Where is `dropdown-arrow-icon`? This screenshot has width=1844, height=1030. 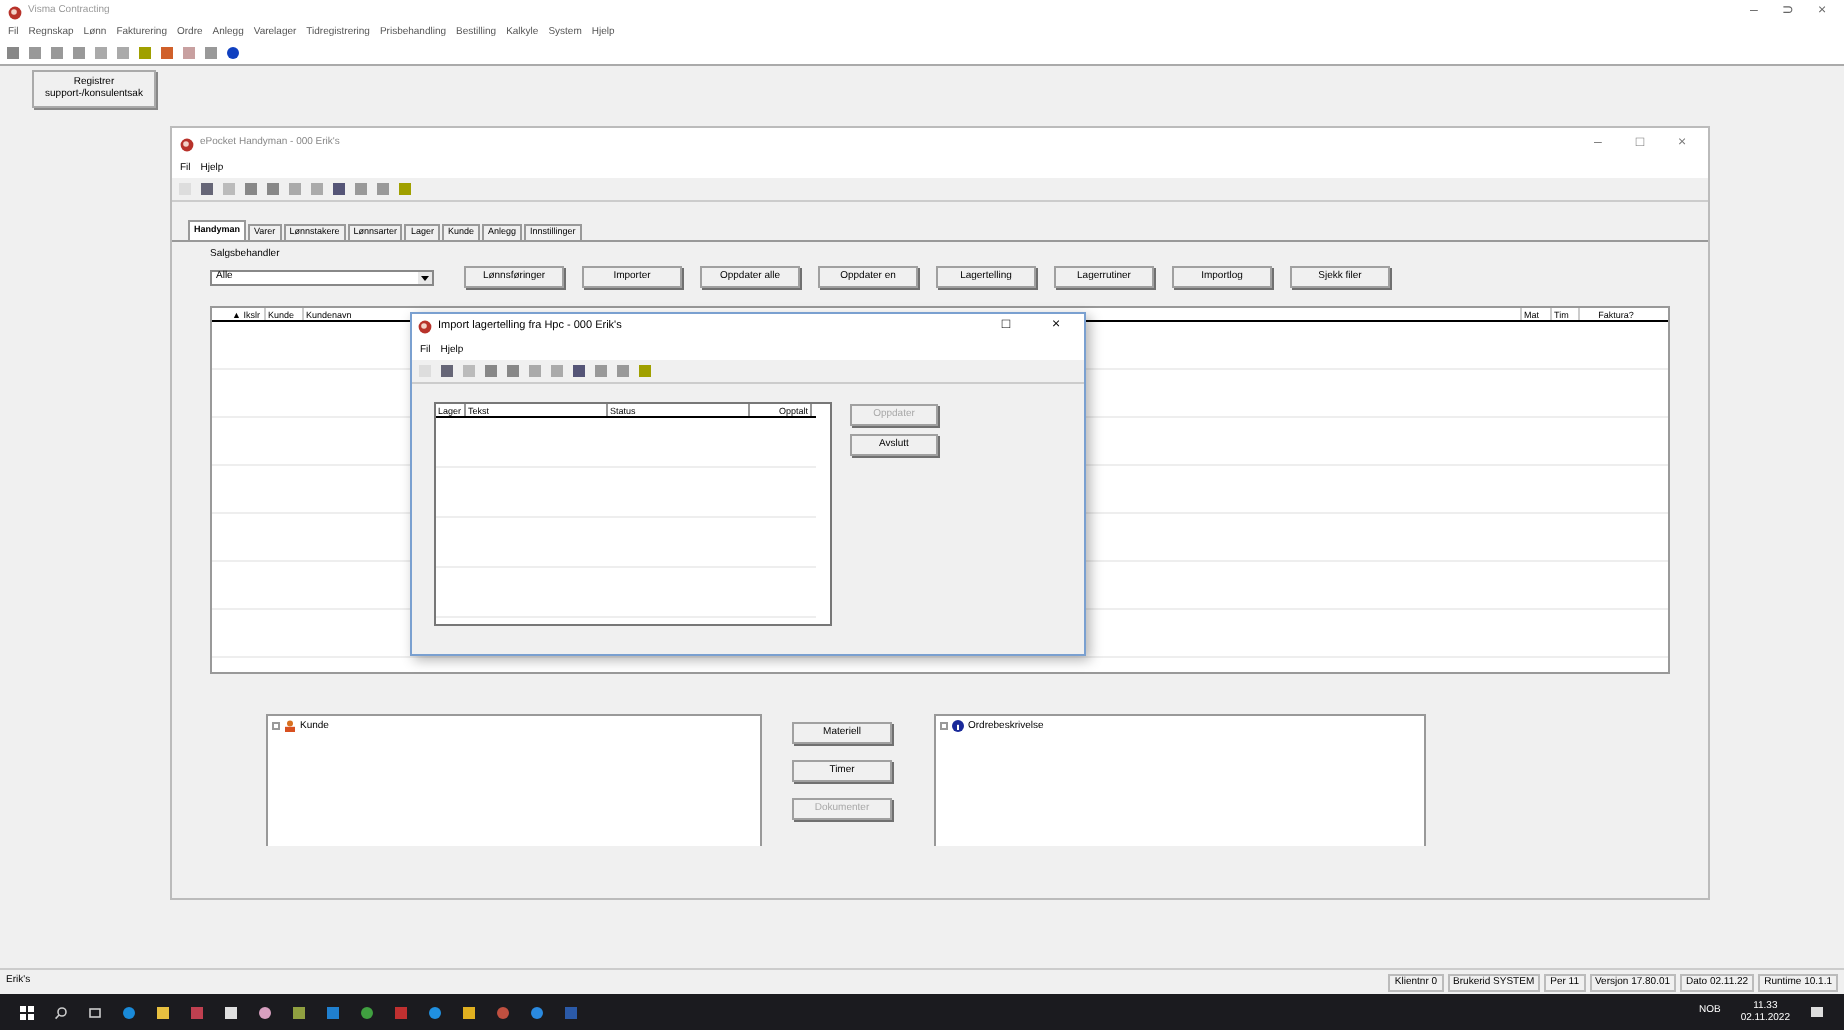
dropdown-arrow-icon is located at coordinates (425, 277).